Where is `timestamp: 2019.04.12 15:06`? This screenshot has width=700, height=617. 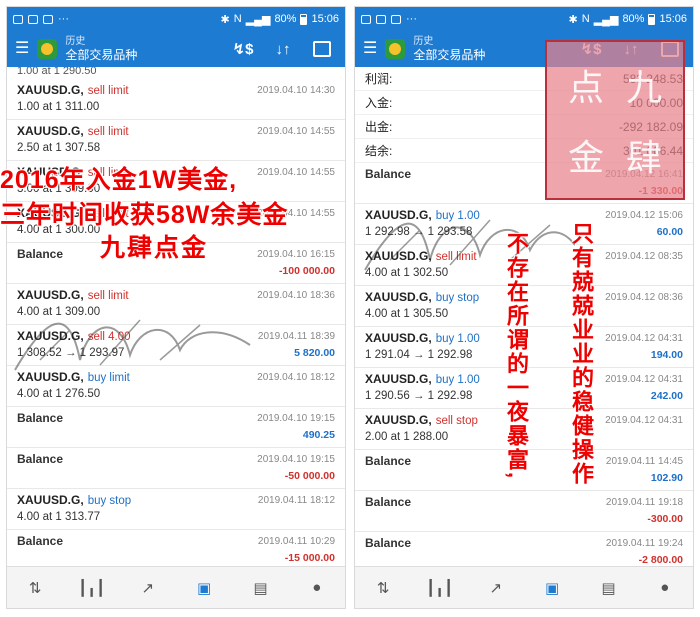 timestamp: 2019.04.12 15:06 is located at coordinates (644, 215).